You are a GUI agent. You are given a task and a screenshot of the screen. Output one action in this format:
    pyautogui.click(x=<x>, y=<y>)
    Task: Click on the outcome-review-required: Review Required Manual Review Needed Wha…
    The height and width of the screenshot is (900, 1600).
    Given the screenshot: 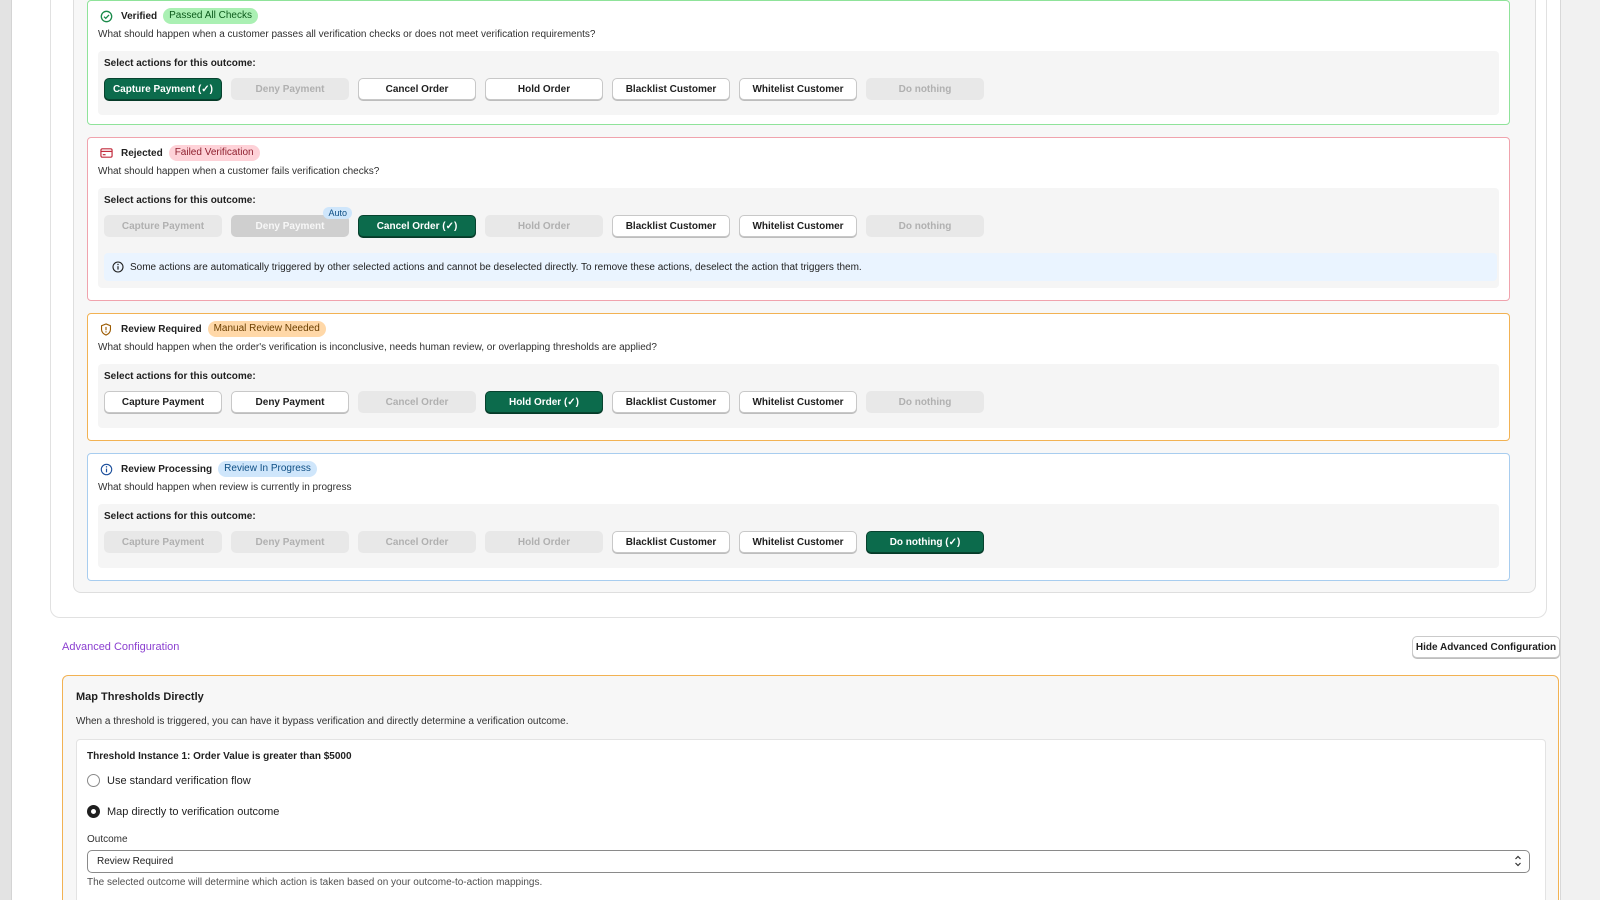 What is the action you would take?
    pyautogui.click(x=798, y=377)
    